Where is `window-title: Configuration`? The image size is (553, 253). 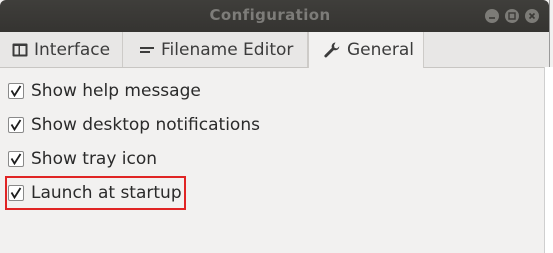
window-title: Configuration is located at coordinates (270, 15).